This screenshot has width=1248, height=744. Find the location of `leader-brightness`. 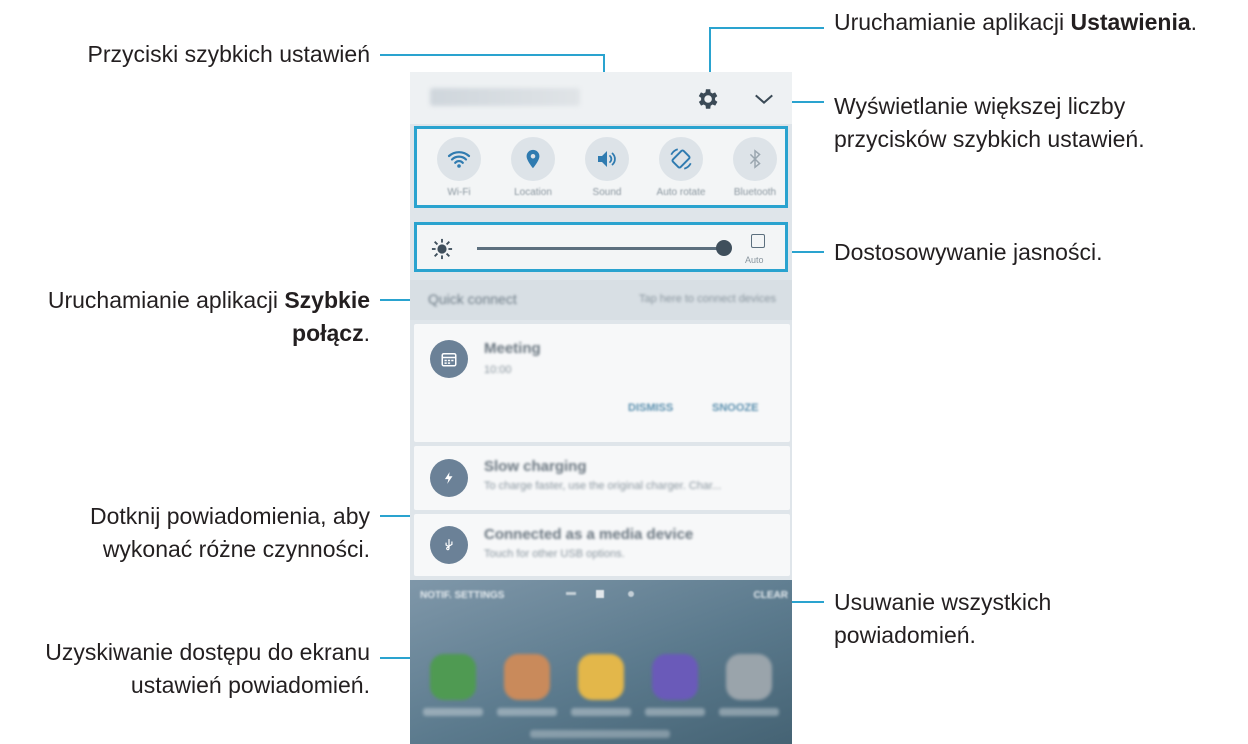

leader-brightness is located at coordinates (808, 252).